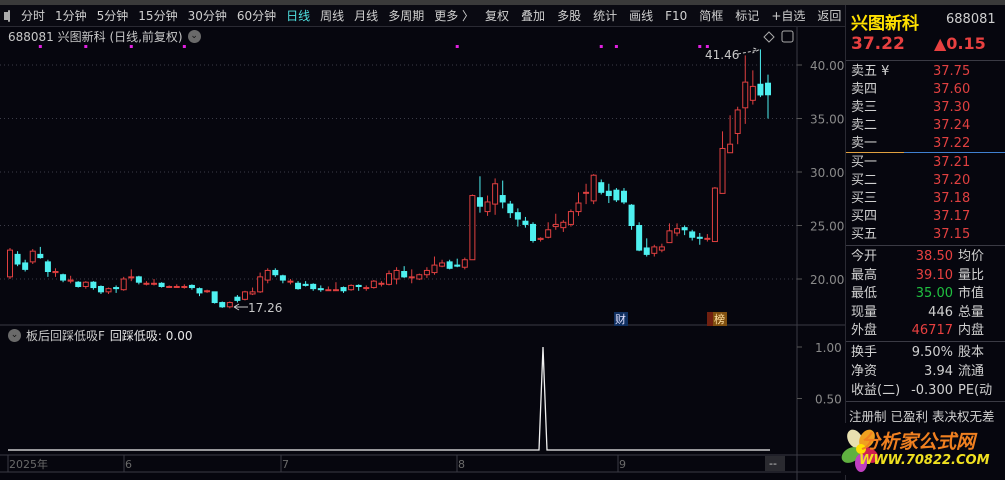 The width and height of the screenshot is (1005, 480). Describe the element at coordinates (533, 15) in the screenshot. I see `toolbar-button: 叠加` at that location.